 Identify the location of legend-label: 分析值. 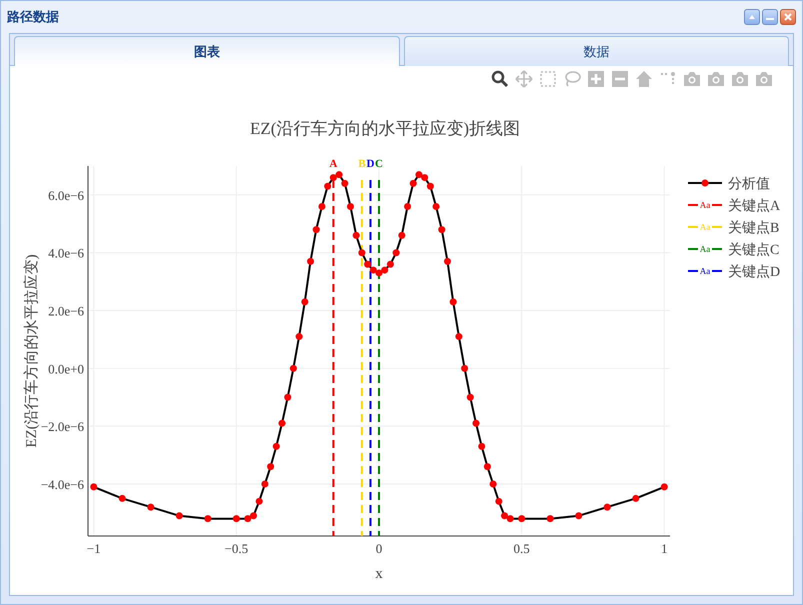
(749, 184).